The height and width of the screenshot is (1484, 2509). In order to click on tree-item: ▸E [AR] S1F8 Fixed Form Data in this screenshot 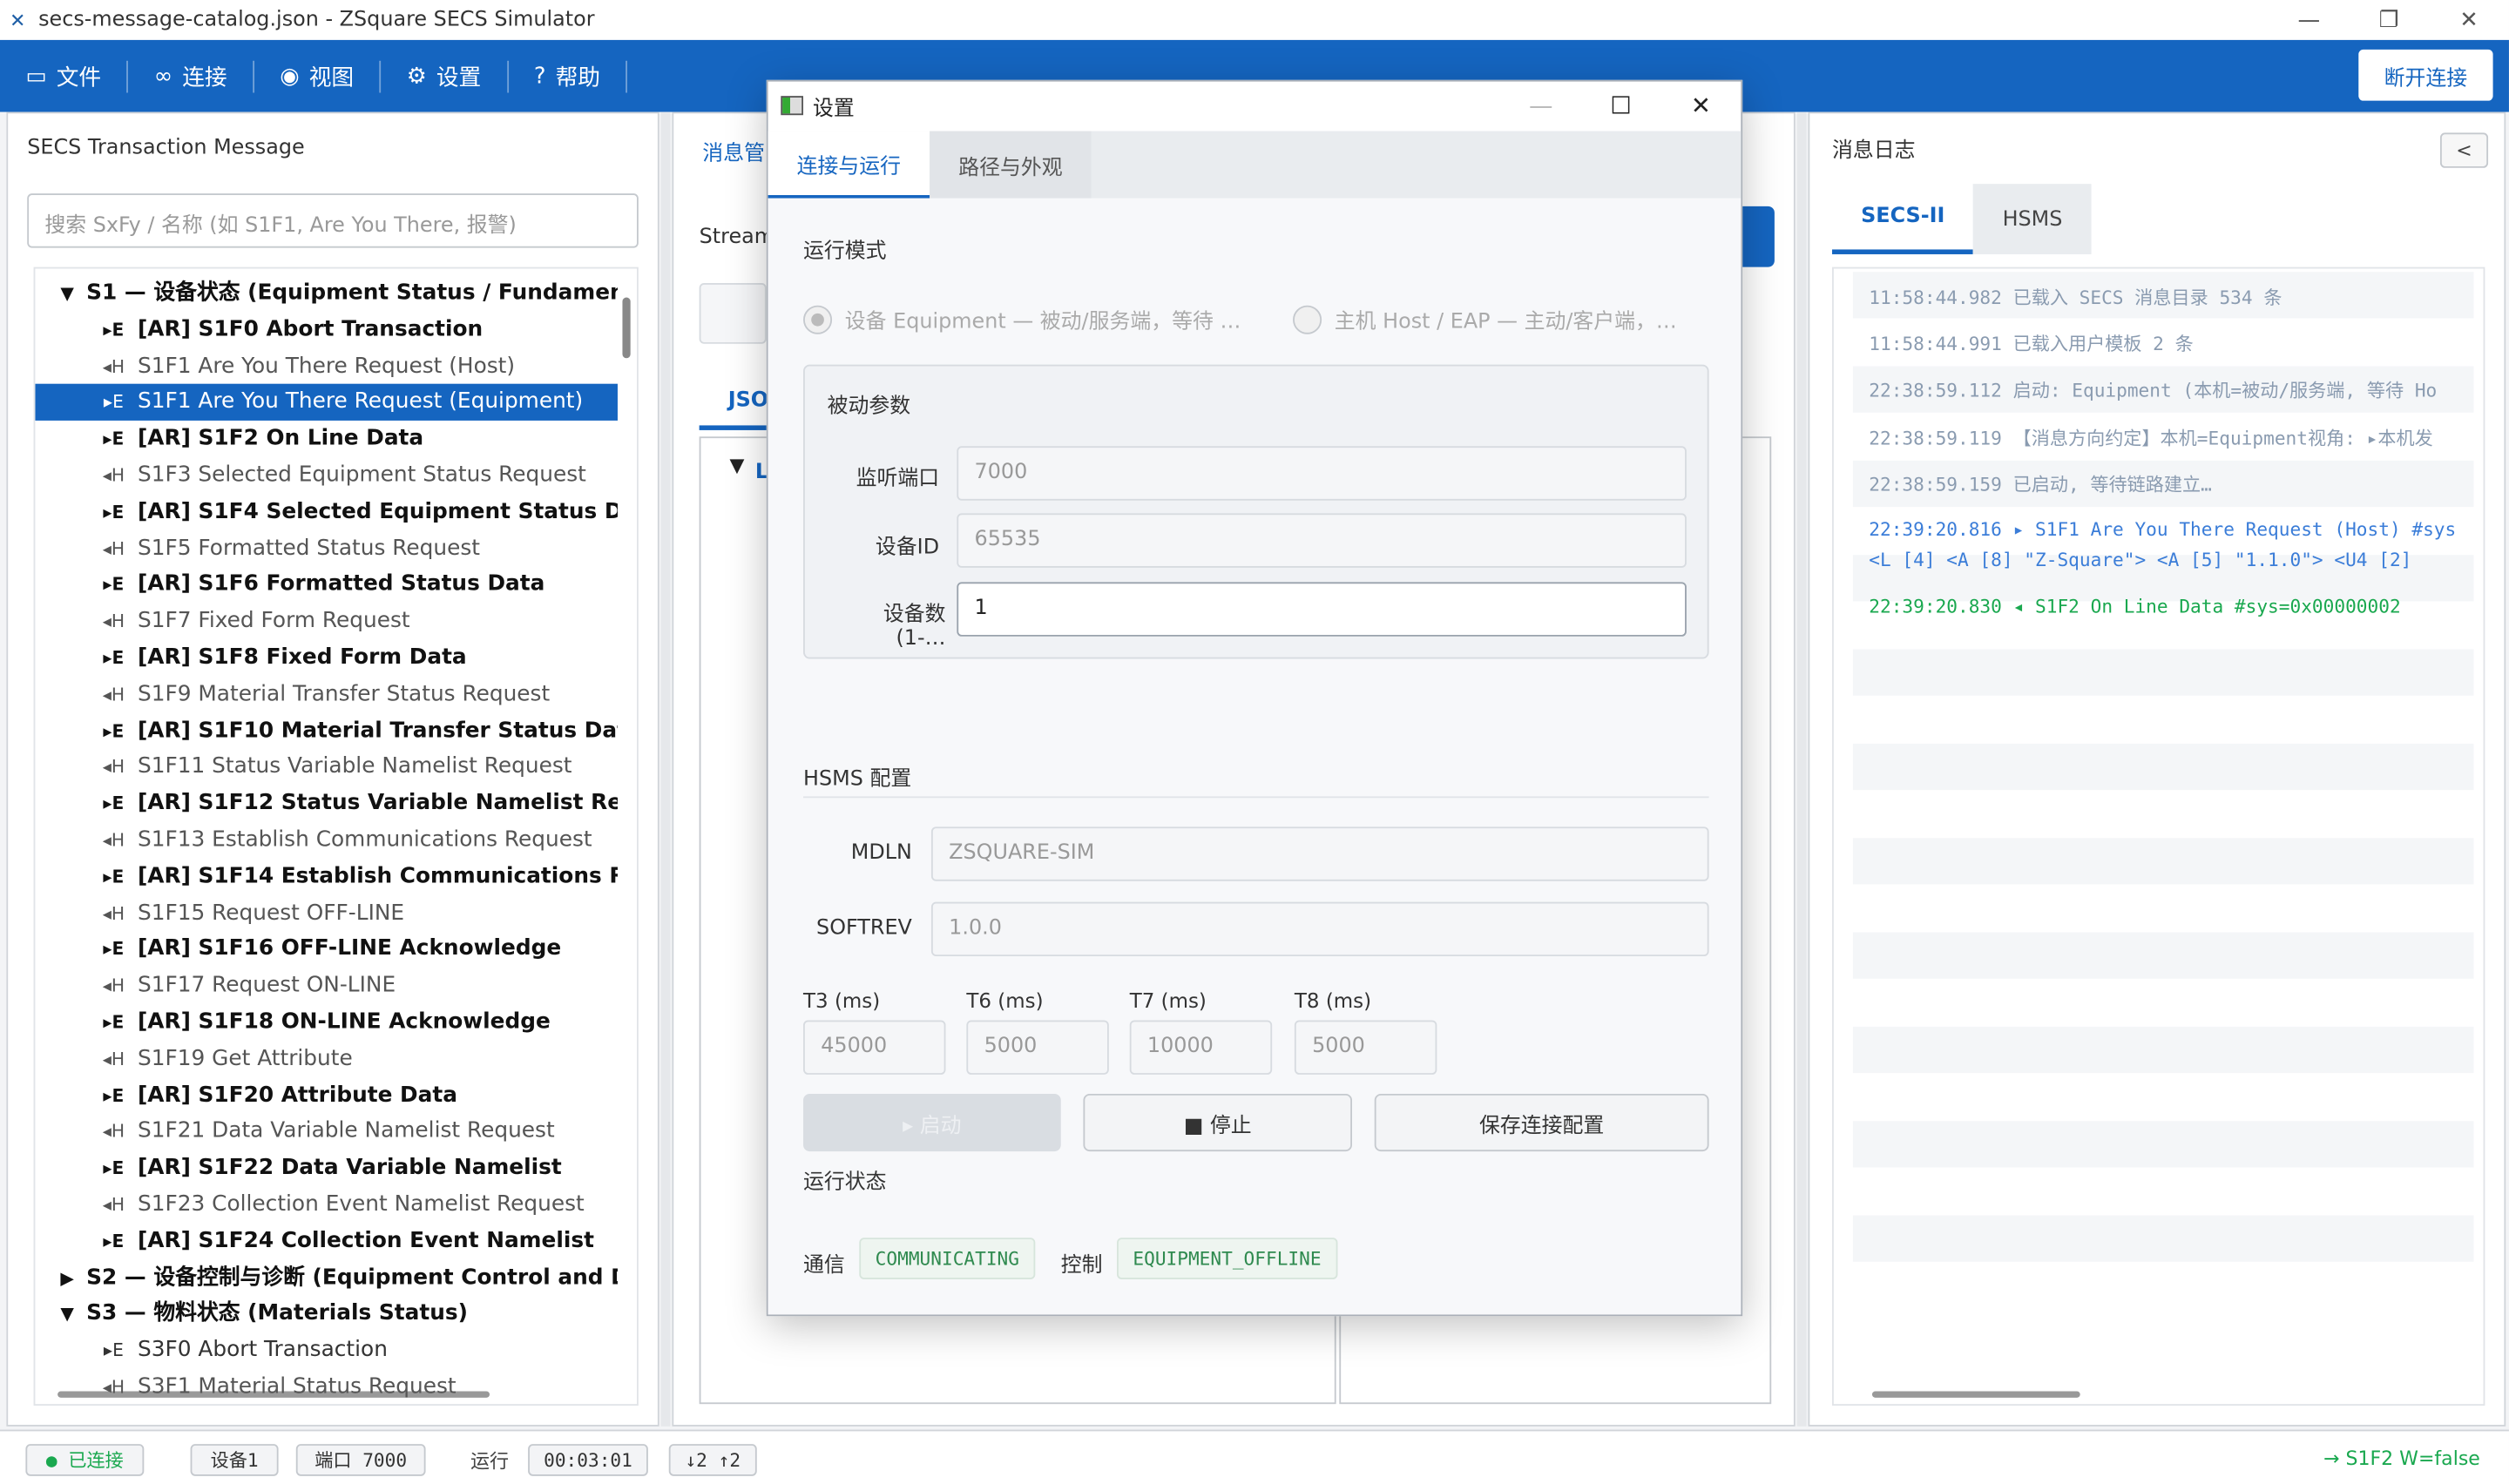, I will do `click(326, 657)`.